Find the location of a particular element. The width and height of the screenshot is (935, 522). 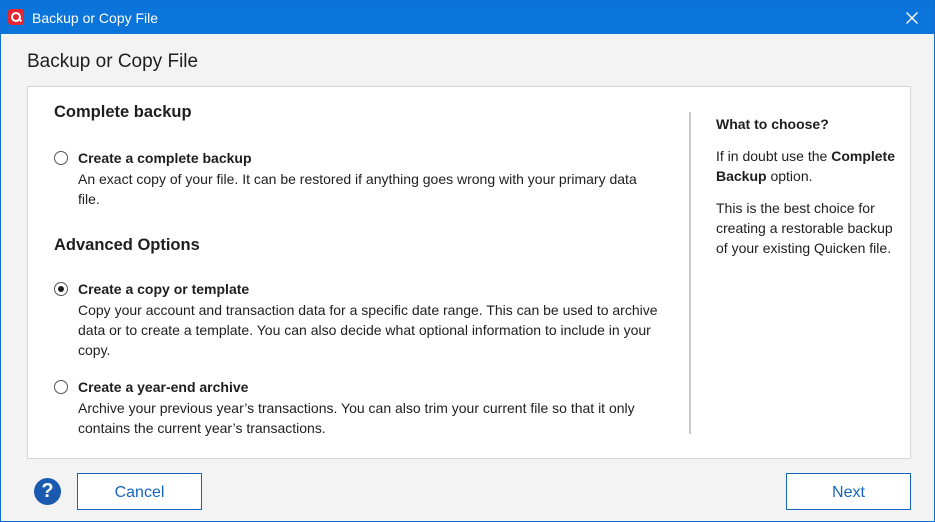

dialog-heading: Backup or Copy File is located at coordinates (113, 61).